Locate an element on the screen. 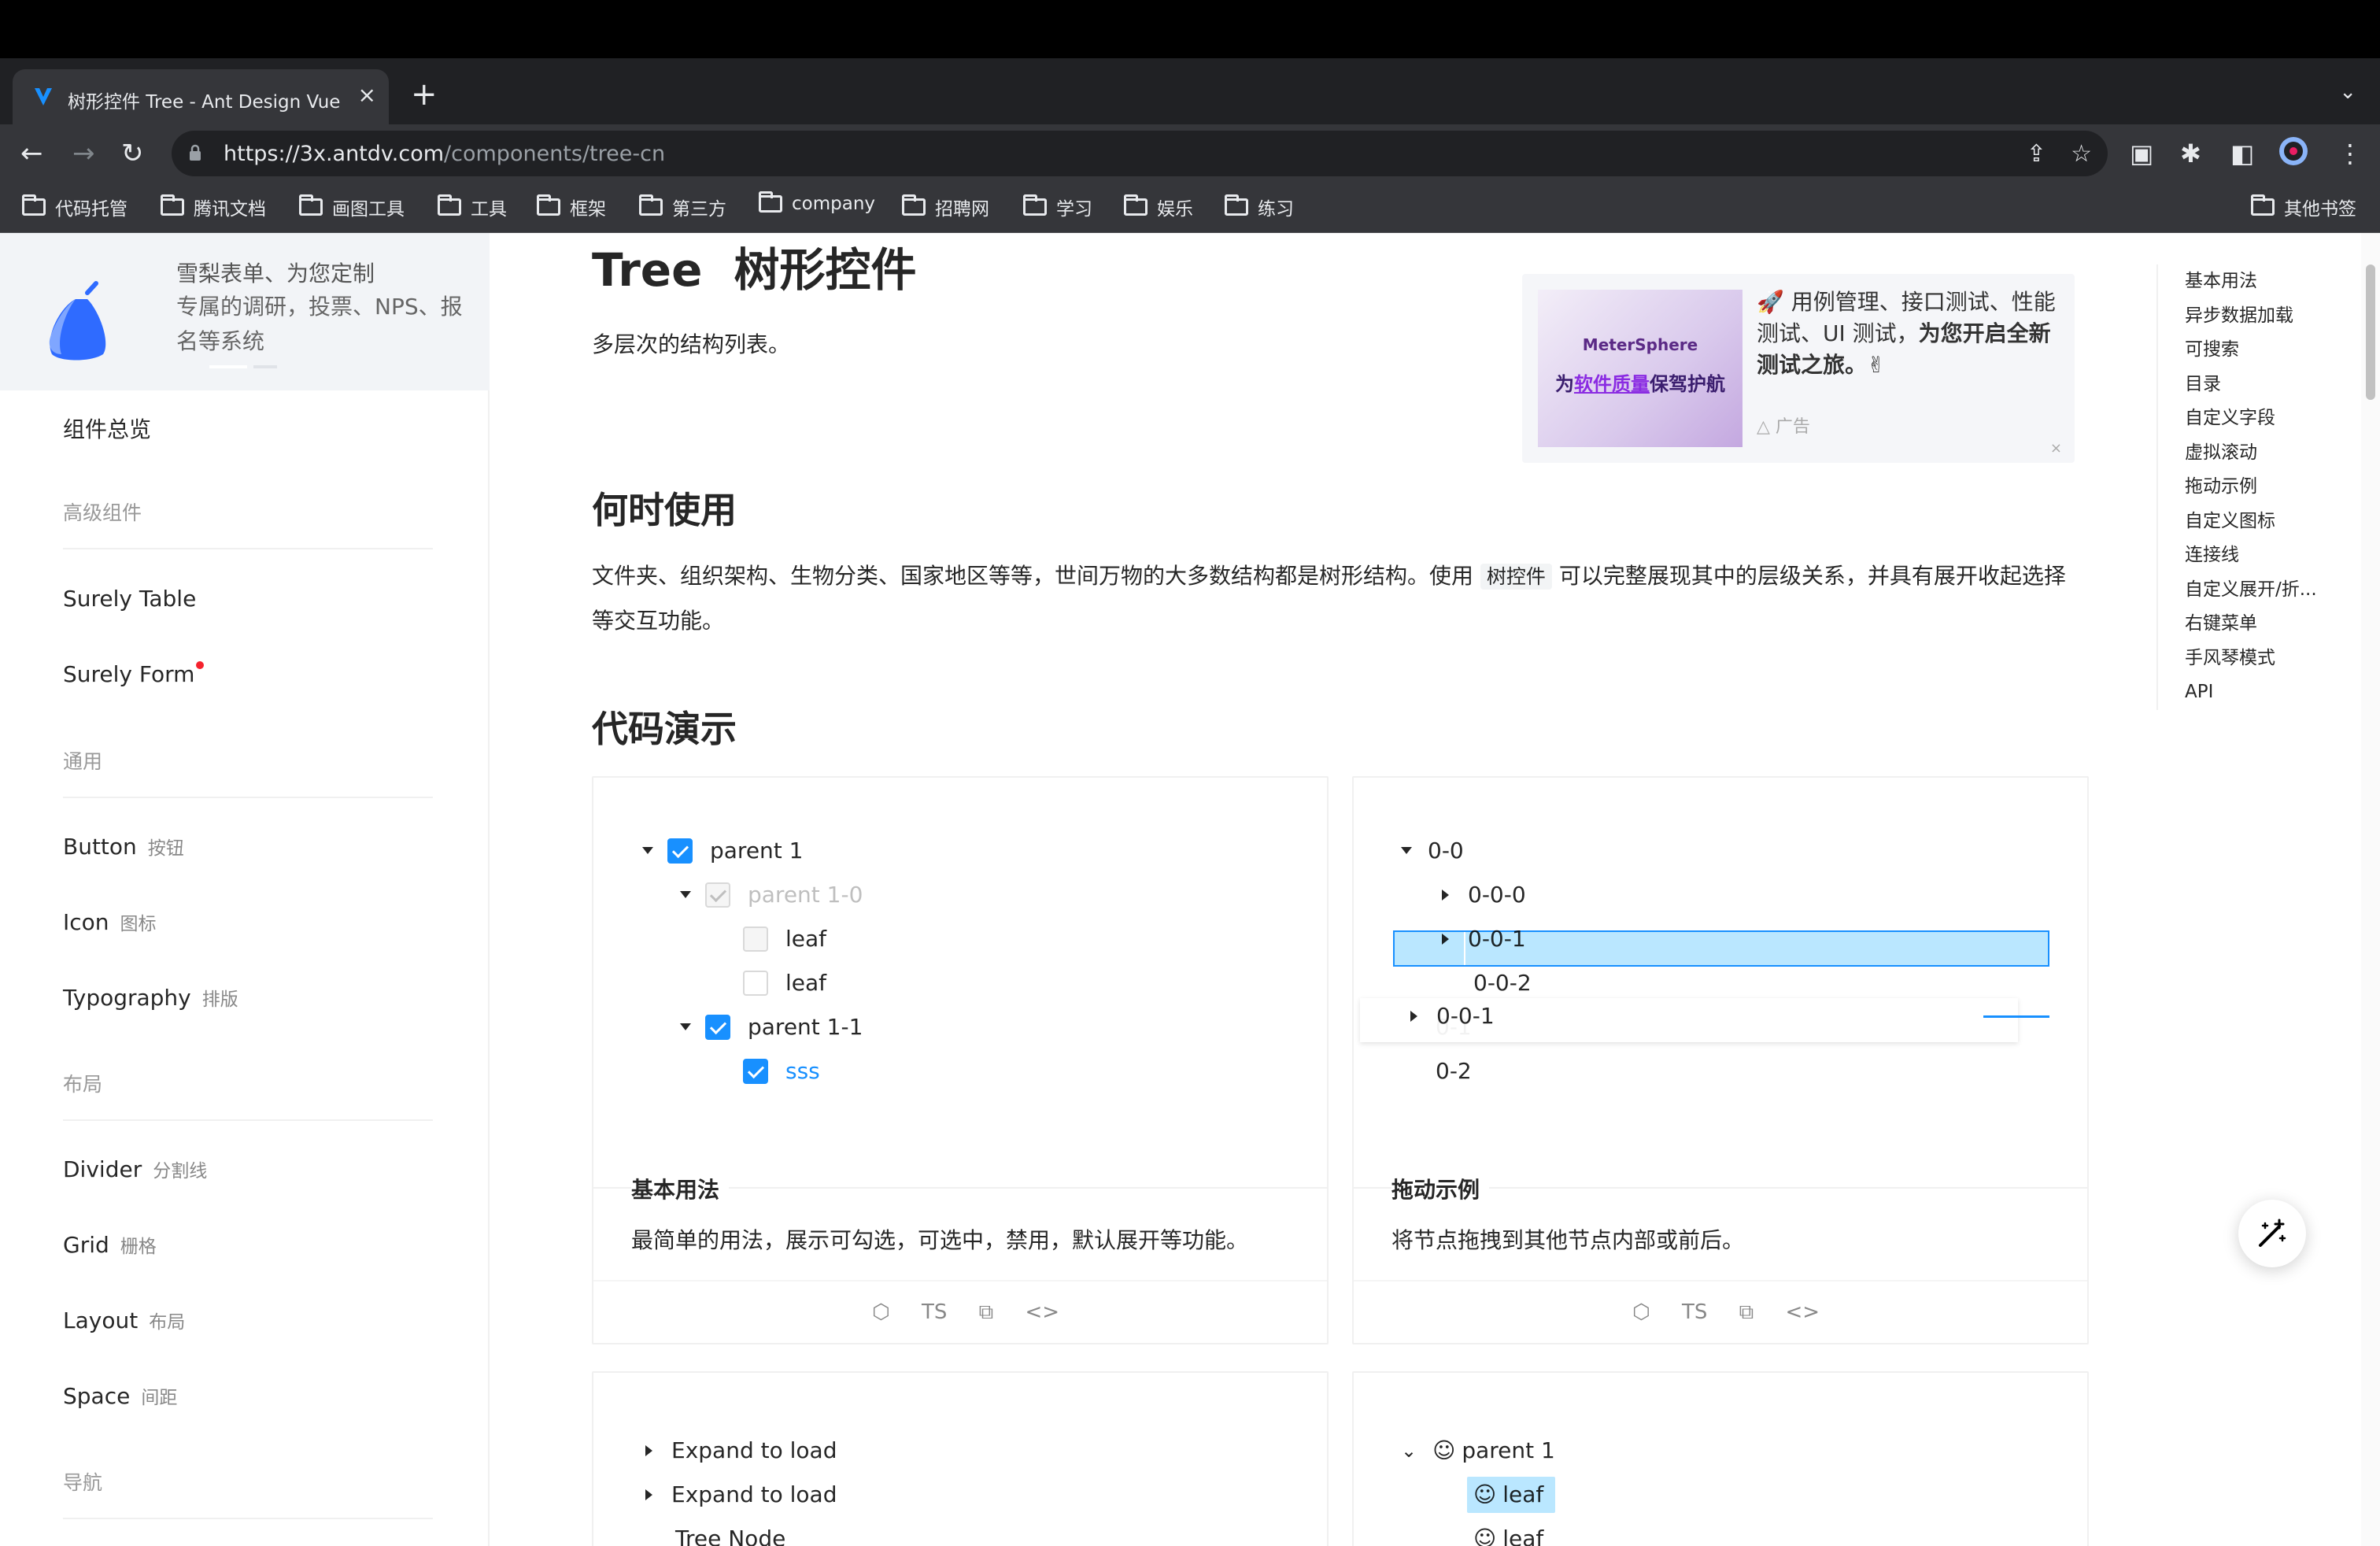  profile-avatar is located at coordinates (2293, 154).